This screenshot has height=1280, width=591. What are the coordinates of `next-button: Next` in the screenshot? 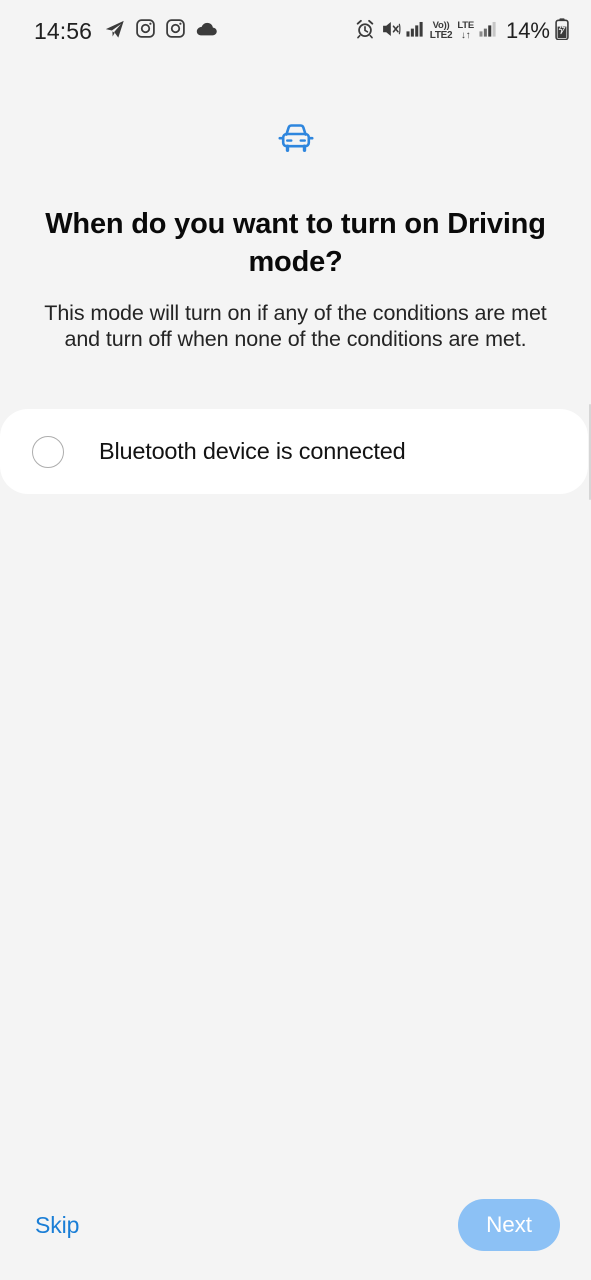 It's located at (509, 1225).